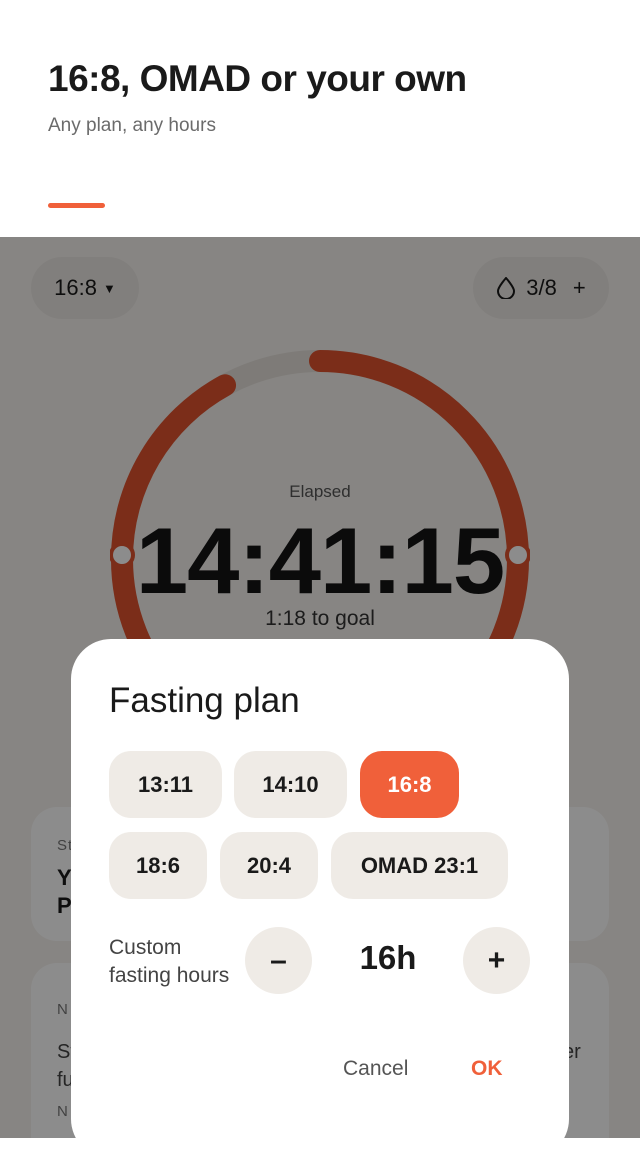 Image resolution: width=640 pixels, height=1159 pixels. What do you see at coordinates (76, 205) in the screenshot?
I see `promo-accent-bar` at bounding box center [76, 205].